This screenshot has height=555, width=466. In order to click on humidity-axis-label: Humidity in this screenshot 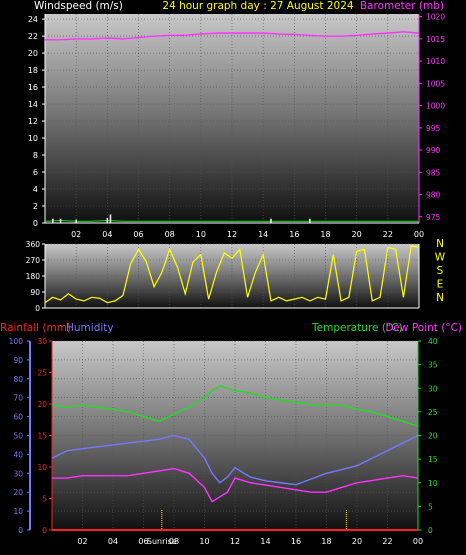, I will do `click(90, 328)`.